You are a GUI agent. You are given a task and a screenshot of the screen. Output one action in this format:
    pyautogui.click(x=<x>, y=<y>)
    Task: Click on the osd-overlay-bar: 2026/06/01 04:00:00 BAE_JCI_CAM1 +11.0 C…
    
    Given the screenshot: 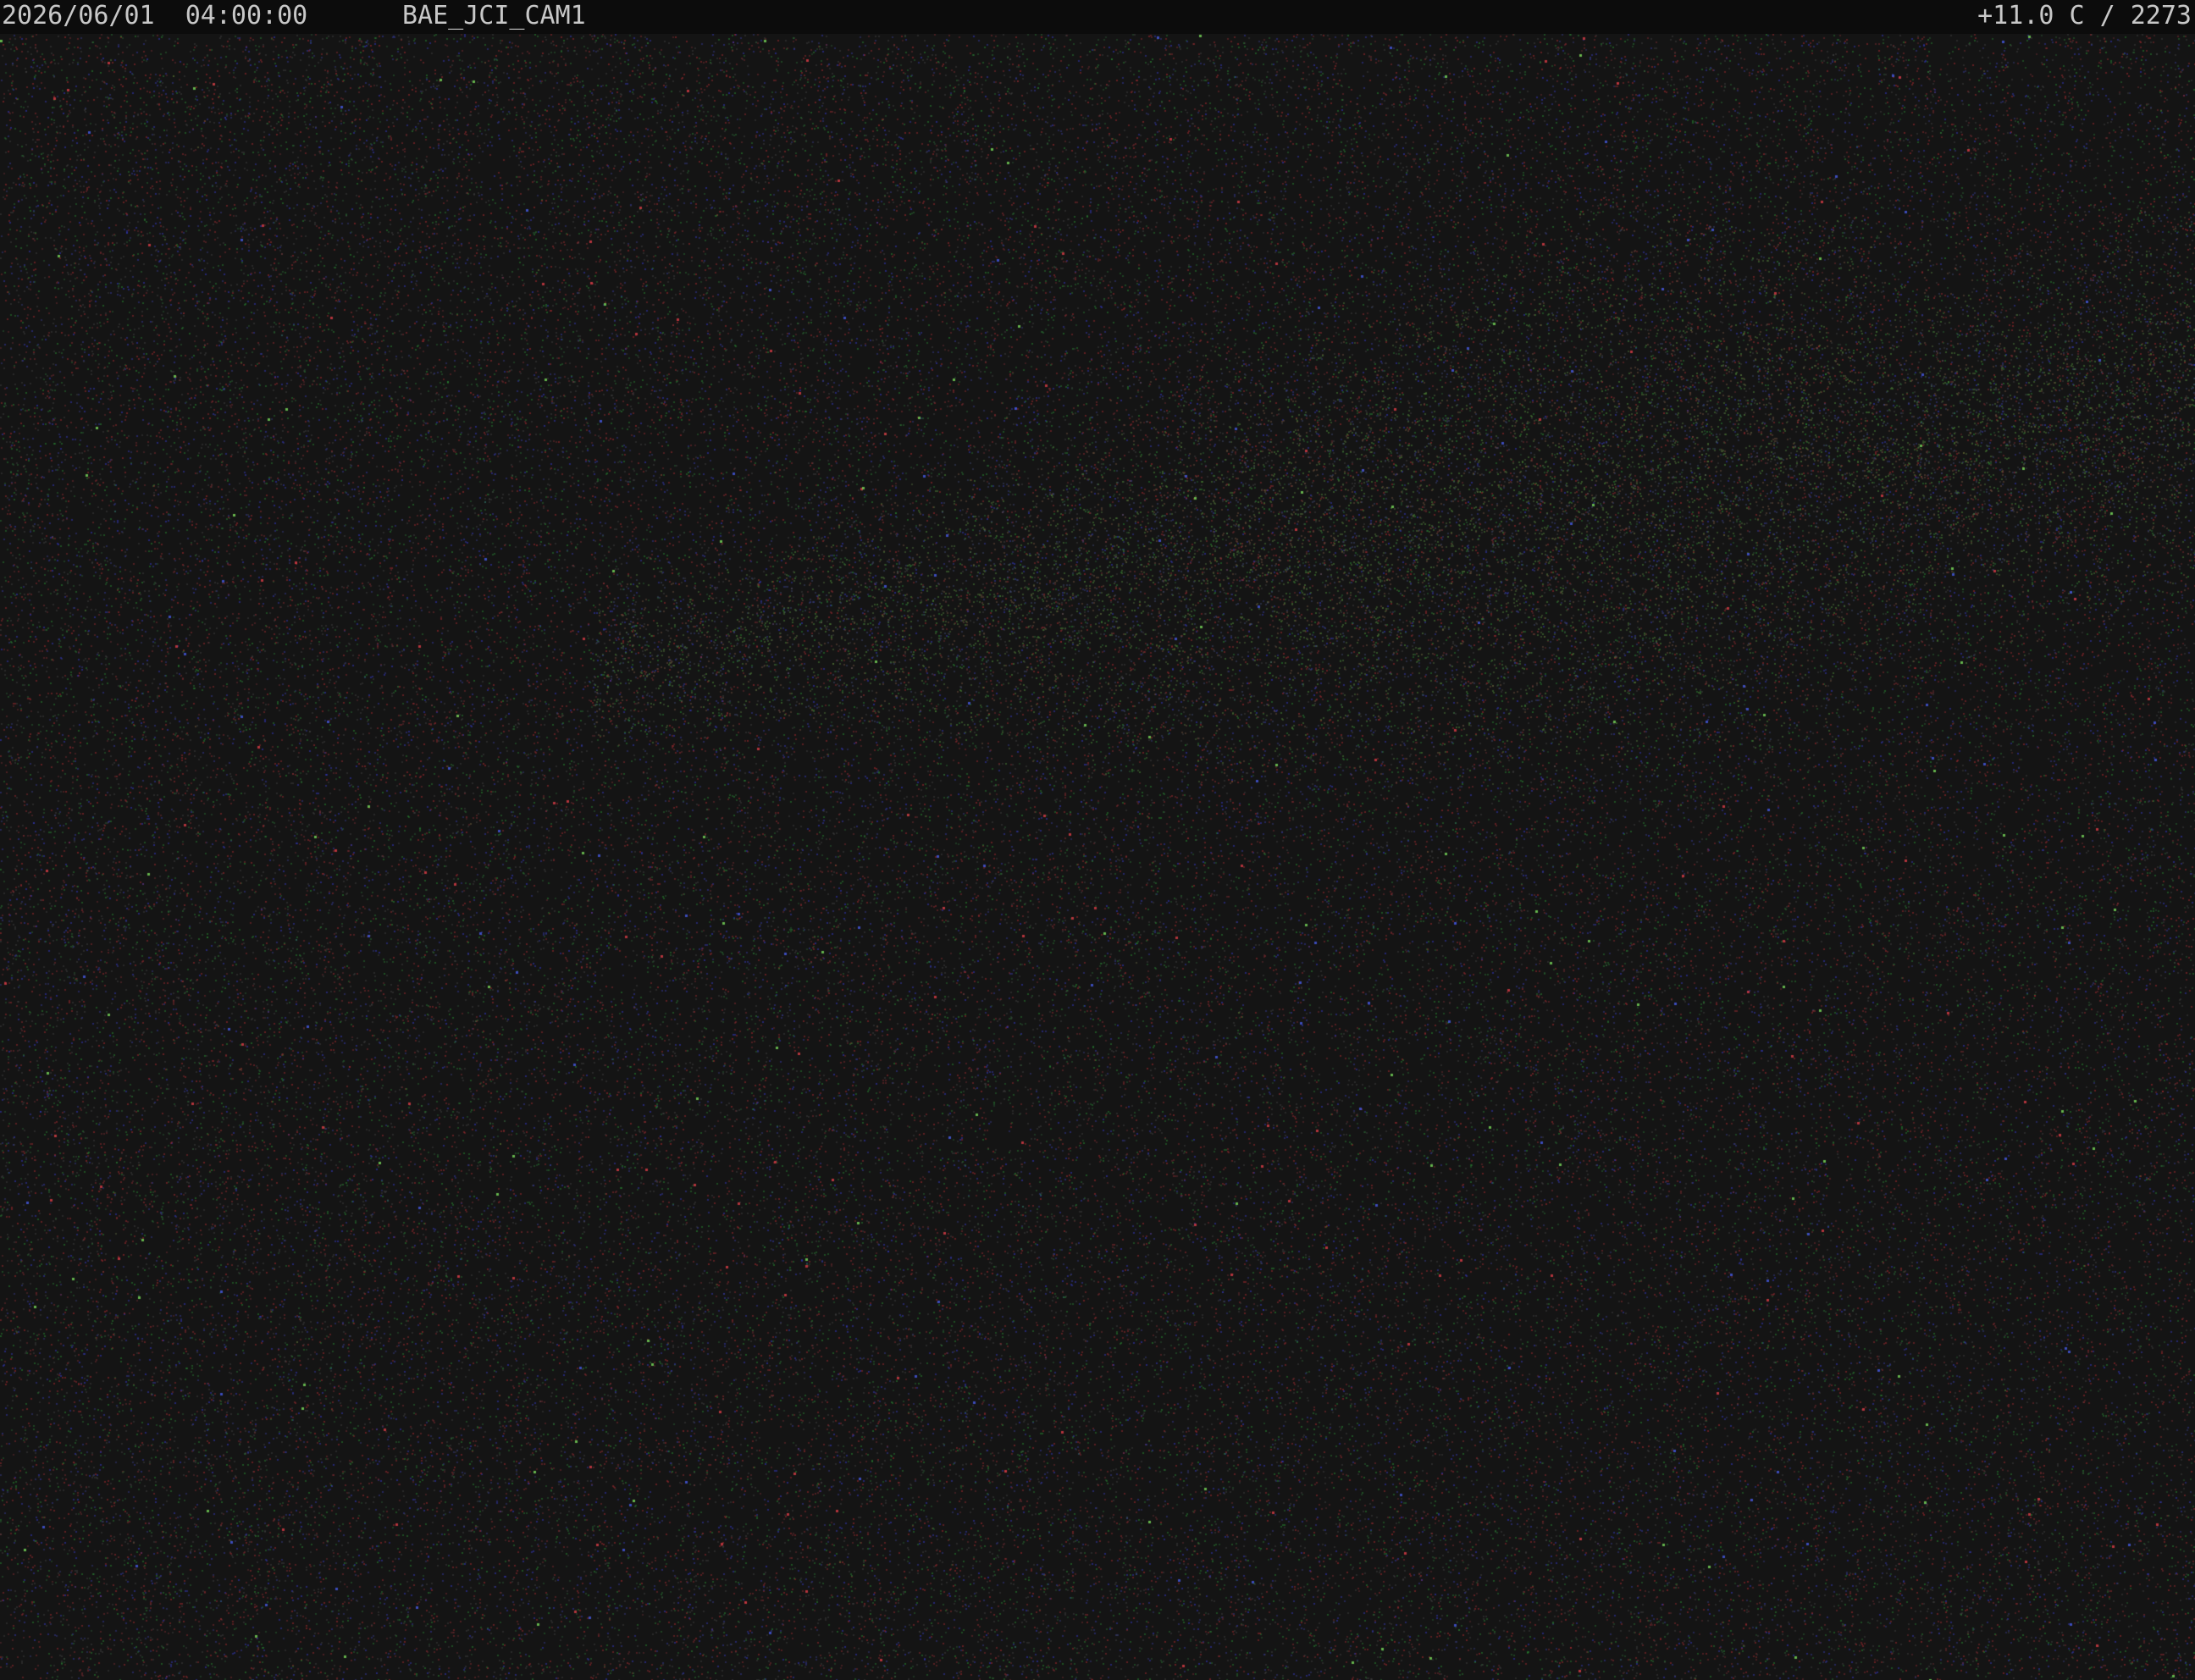 What is the action you would take?
    pyautogui.click(x=1097, y=17)
    